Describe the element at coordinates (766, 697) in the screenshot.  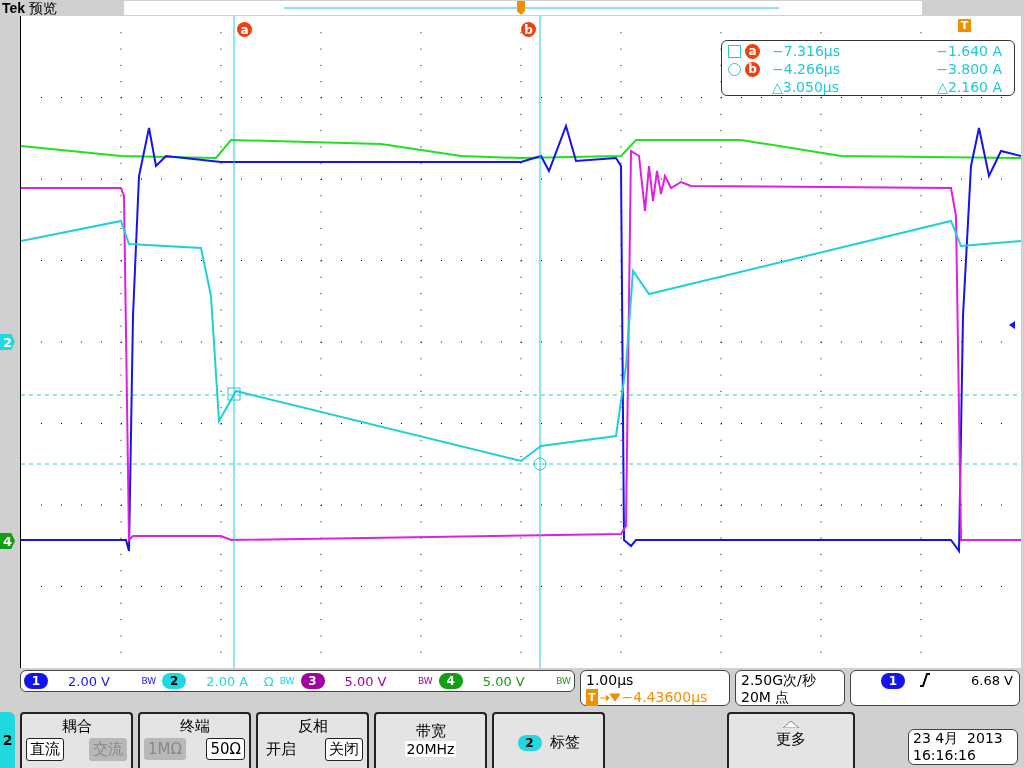
I see `record-length: 20M 点` at that location.